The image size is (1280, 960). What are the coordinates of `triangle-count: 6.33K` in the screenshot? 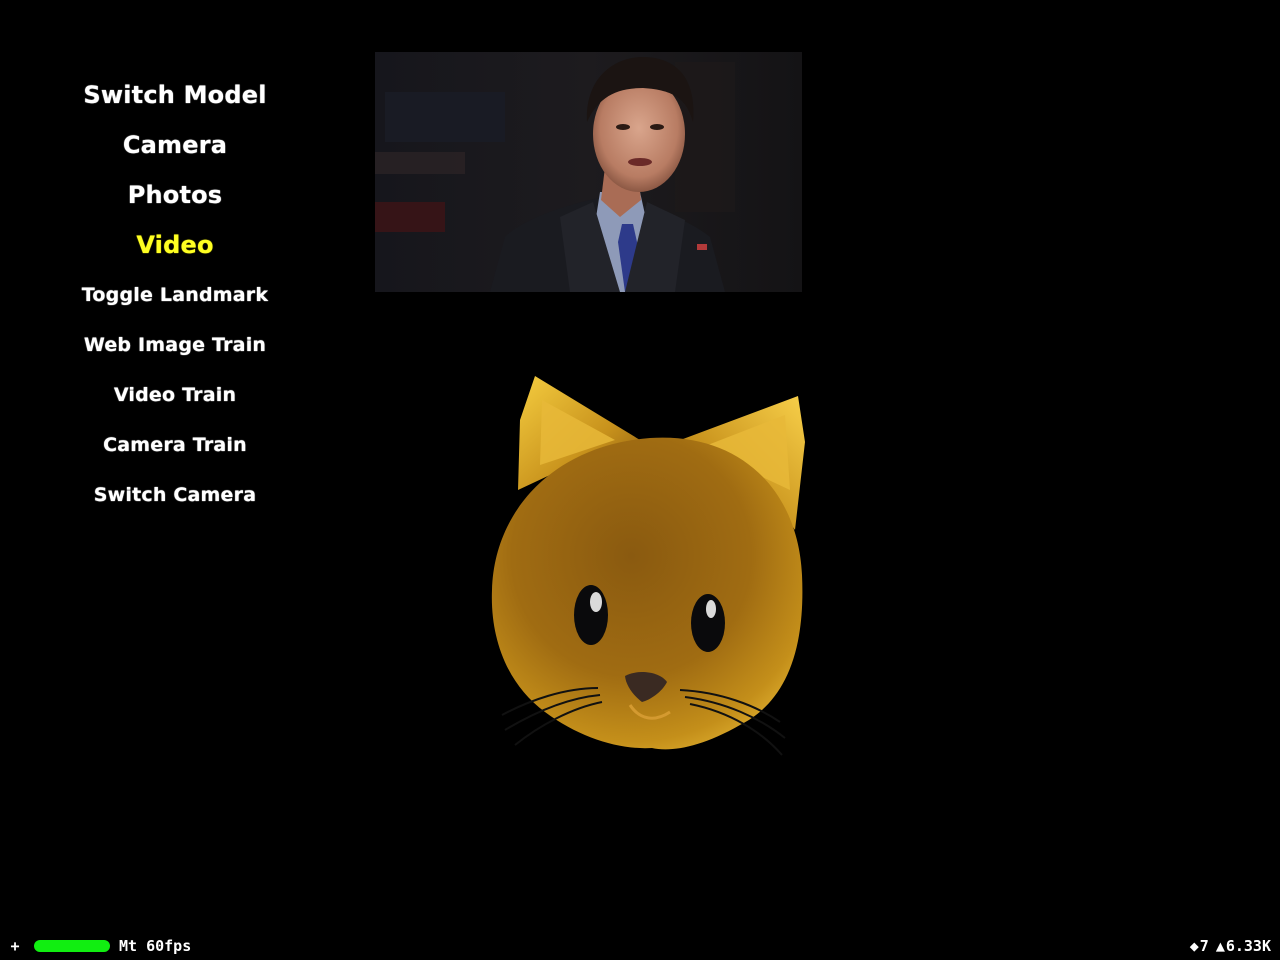 It's located at (1248, 946).